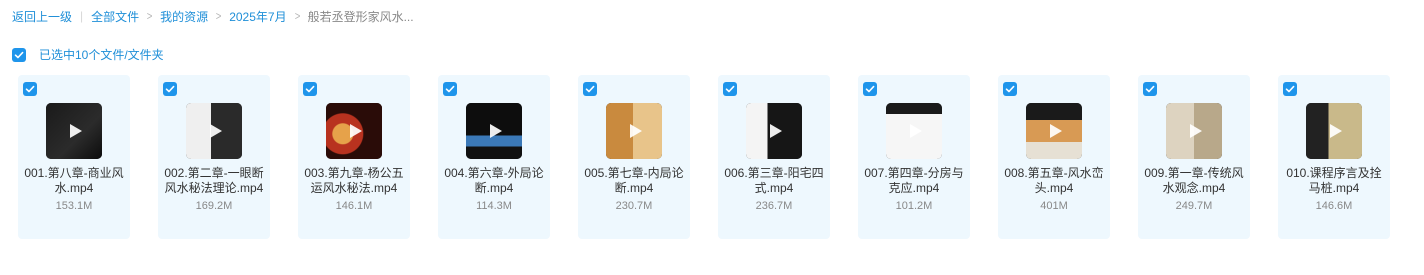  I want to click on file-name: 003.第九章-杨公五运风水秘法.mp4, so click(354, 180).